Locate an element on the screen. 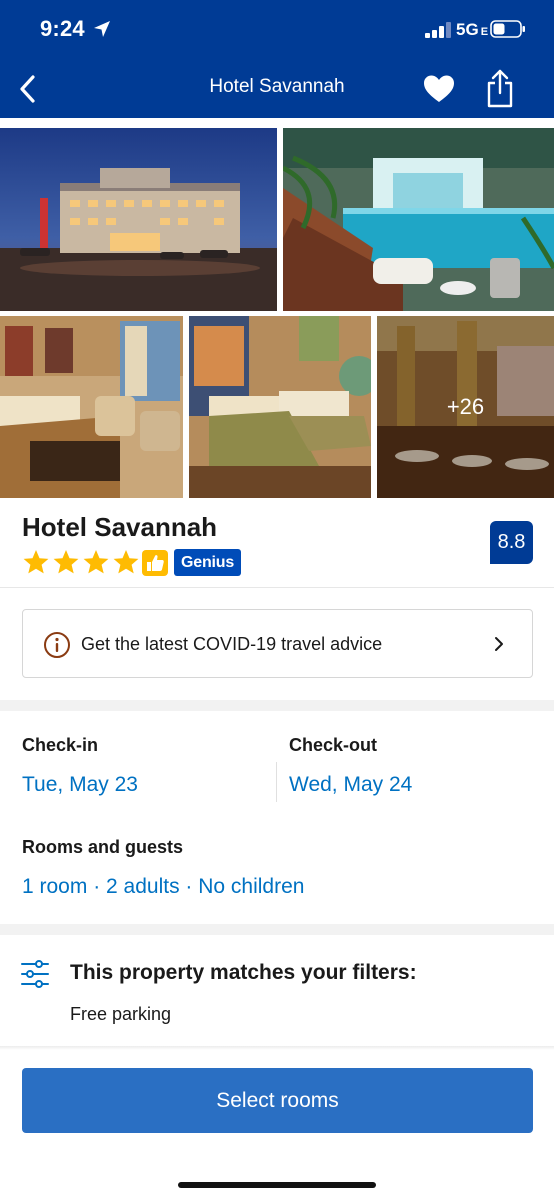 The image size is (554, 1200). status-bar: 9:24 5G E is located at coordinates (277, 31).